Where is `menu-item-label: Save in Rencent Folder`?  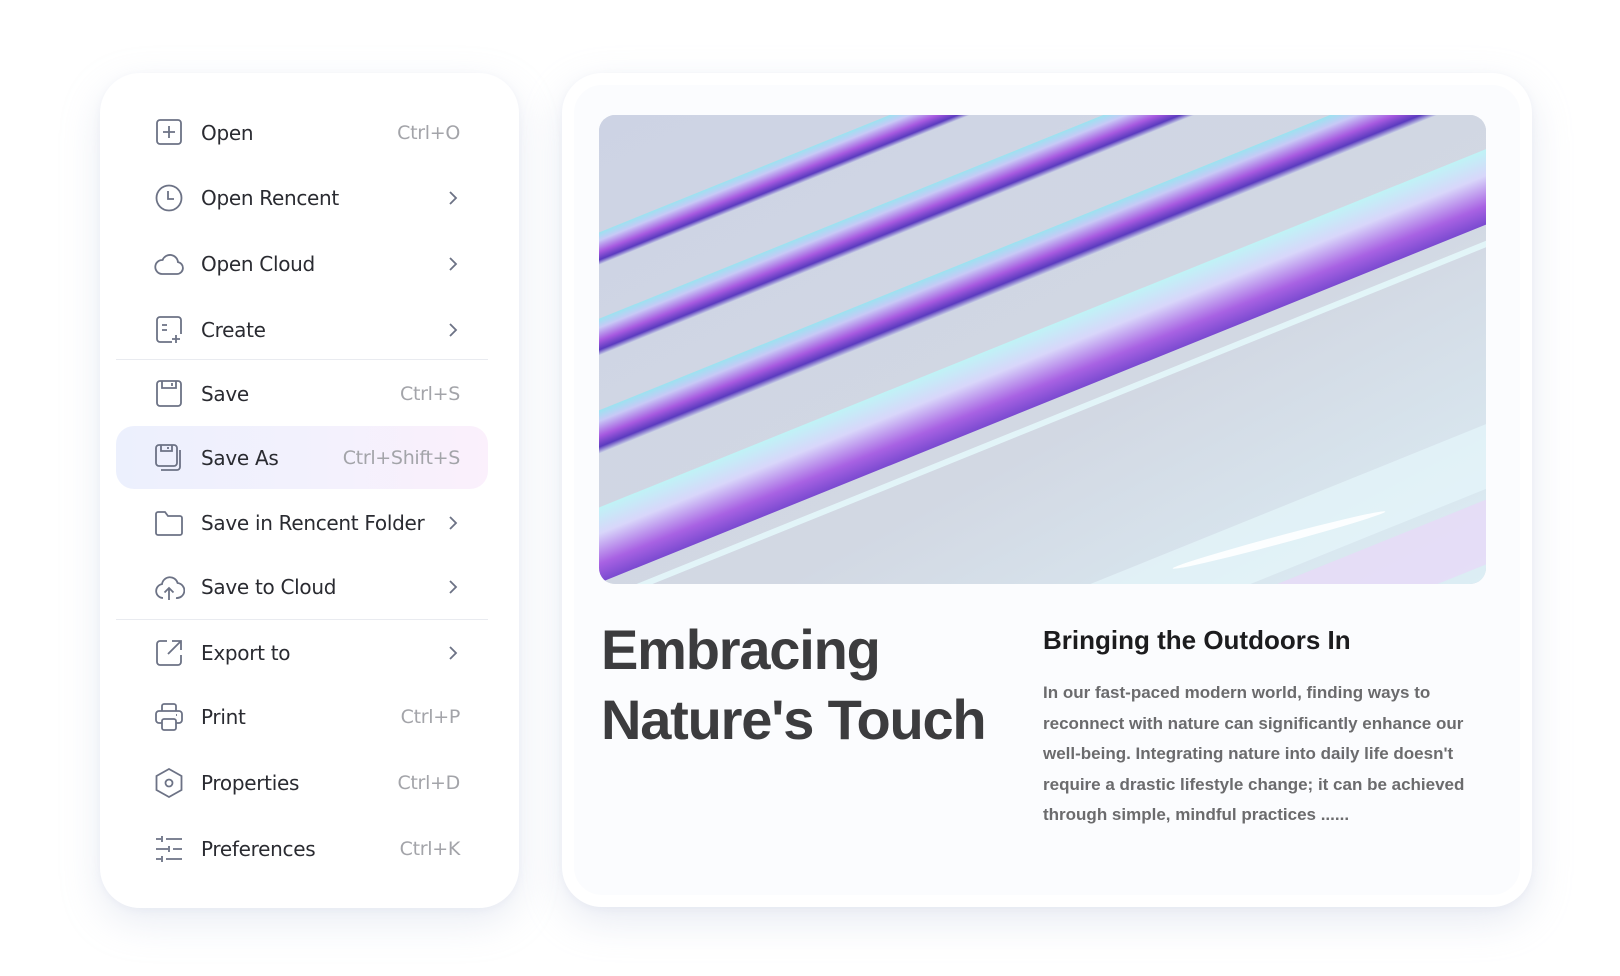 menu-item-label: Save in Rencent Folder is located at coordinates (313, 522).